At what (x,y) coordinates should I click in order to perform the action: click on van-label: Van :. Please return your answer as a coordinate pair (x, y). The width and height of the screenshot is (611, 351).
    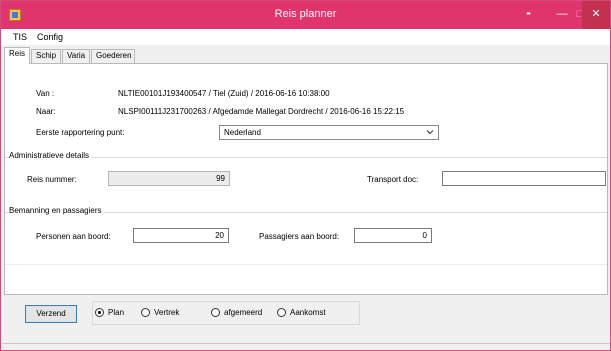
    Looking at the image, I should click on (45, 93).